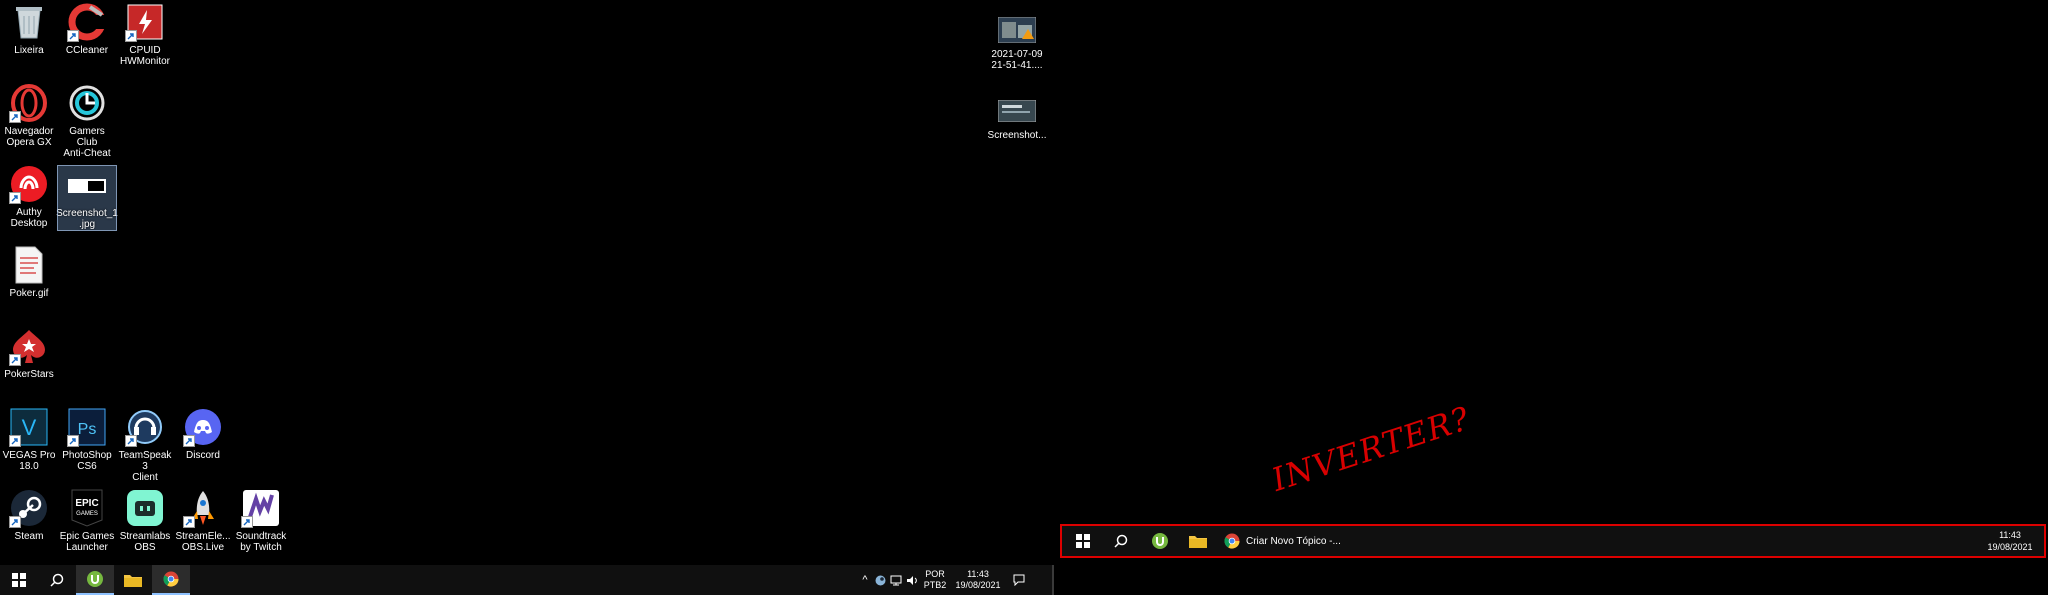 The image size is (2048, 595). Describe the element at coordinates (29, 115) in the screenshot. I see `desktop-icon-opera-gx: Navegador Opera GX` at that location.